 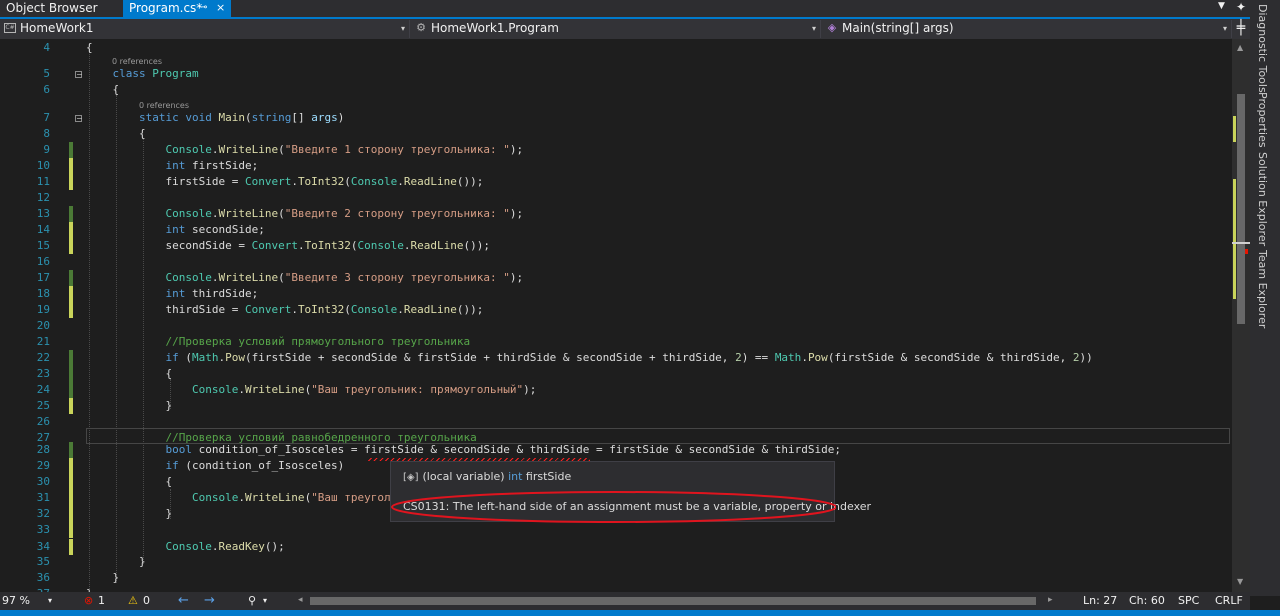 I want to click on code-token: {, so click(x=103, y=89).